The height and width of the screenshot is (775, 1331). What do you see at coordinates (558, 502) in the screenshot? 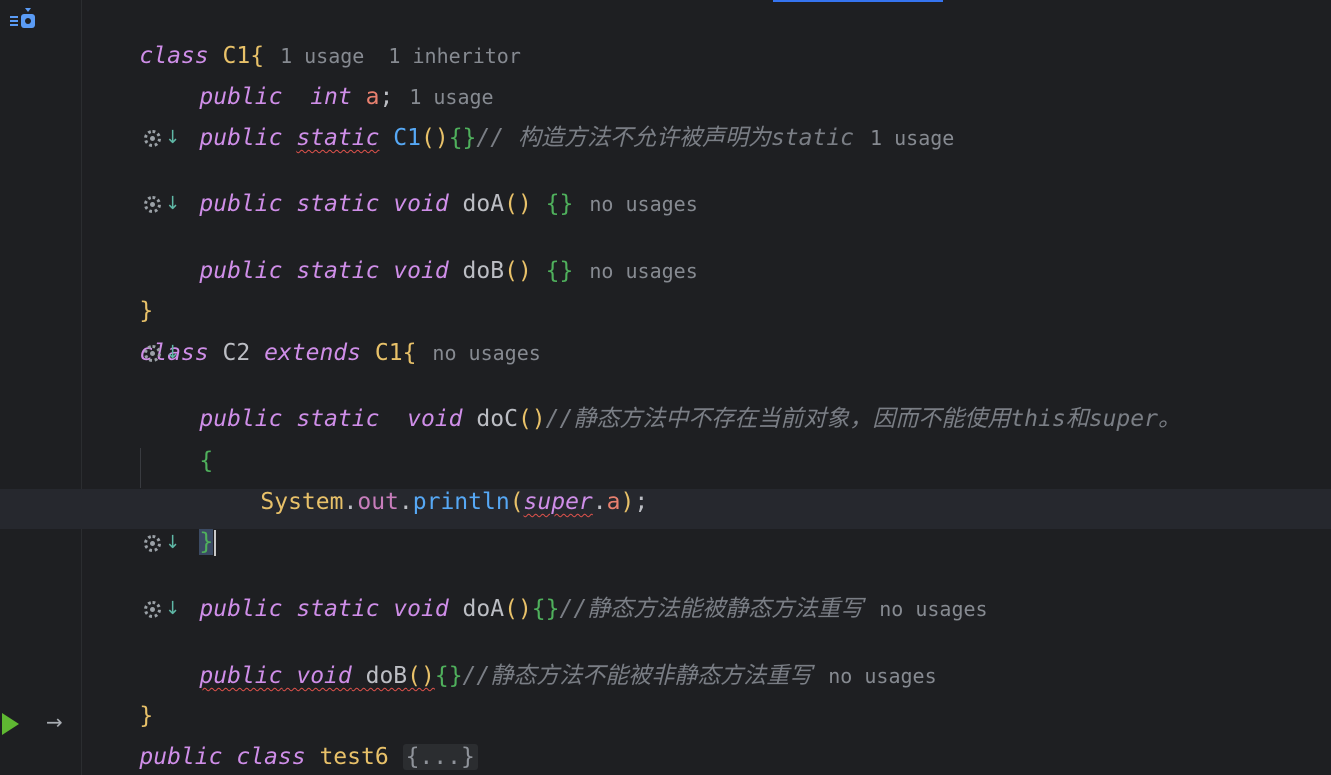
I see `keyword-error: super` at bounding box center [558, 502].